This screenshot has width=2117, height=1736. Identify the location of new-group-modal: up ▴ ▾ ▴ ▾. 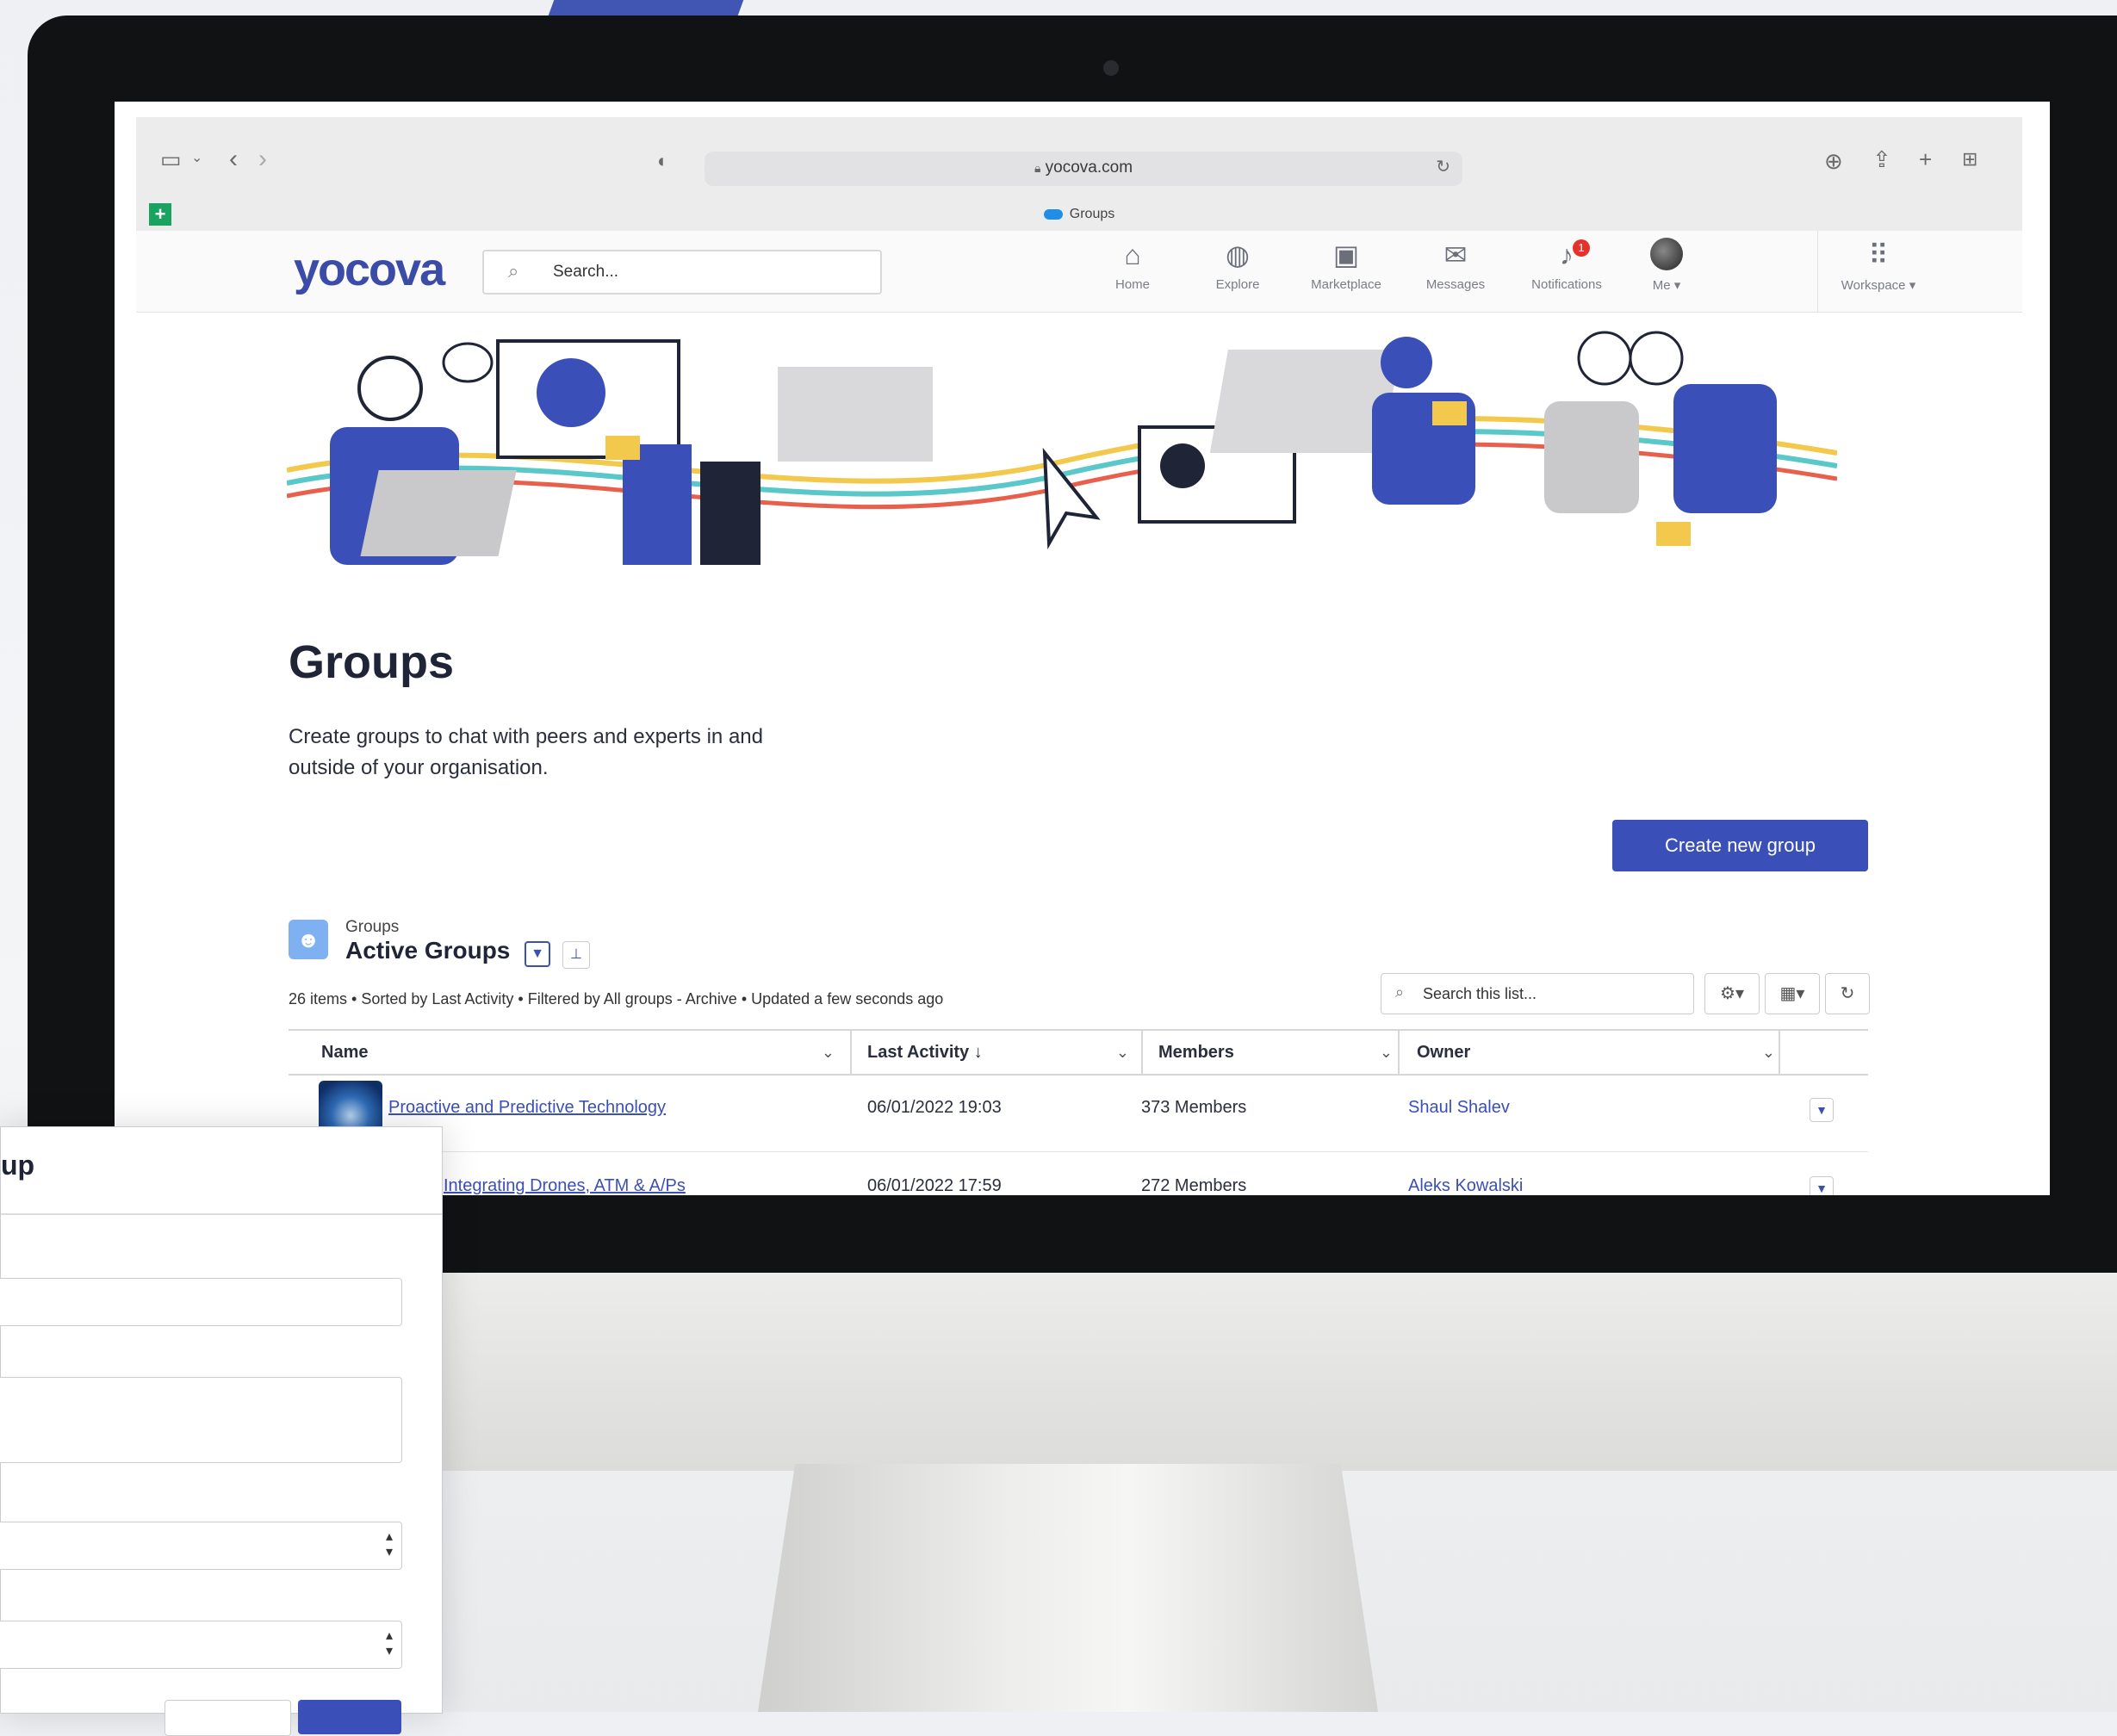
(221, 1431).